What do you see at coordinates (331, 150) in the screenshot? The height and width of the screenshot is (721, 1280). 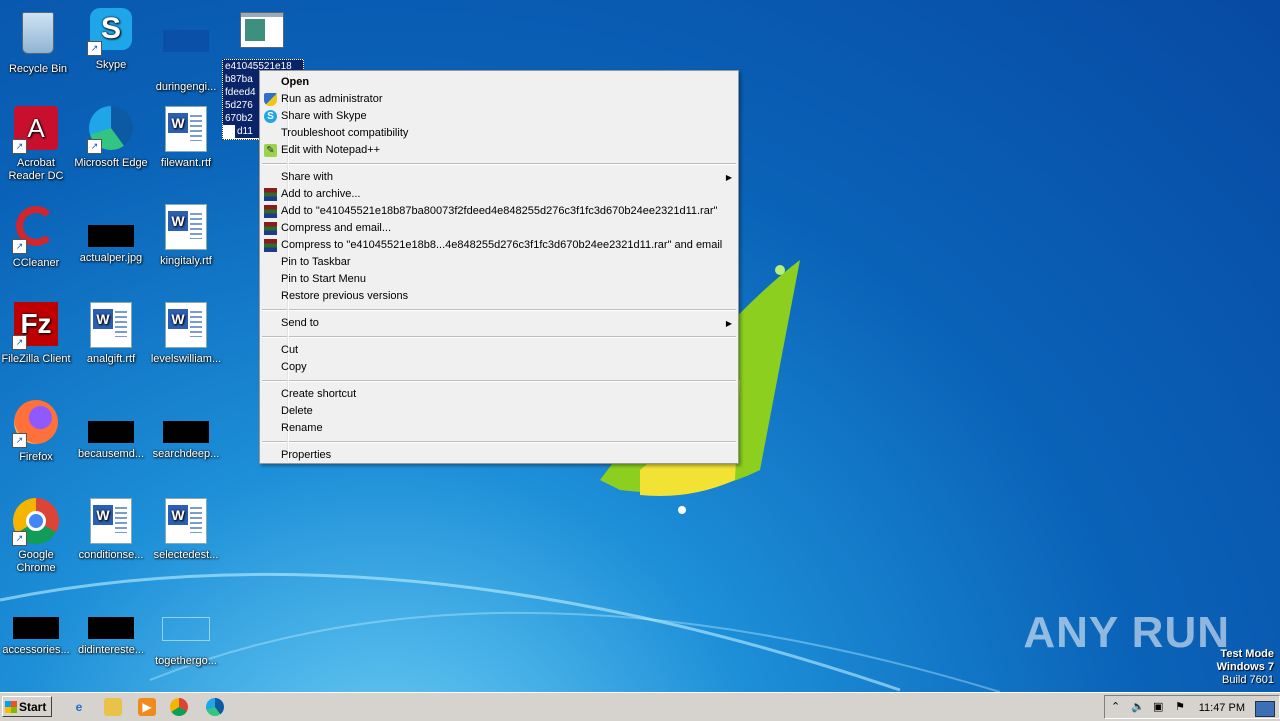 I see `menu-item-label: Edit with Notepad++` at bounding box center [331, 150].